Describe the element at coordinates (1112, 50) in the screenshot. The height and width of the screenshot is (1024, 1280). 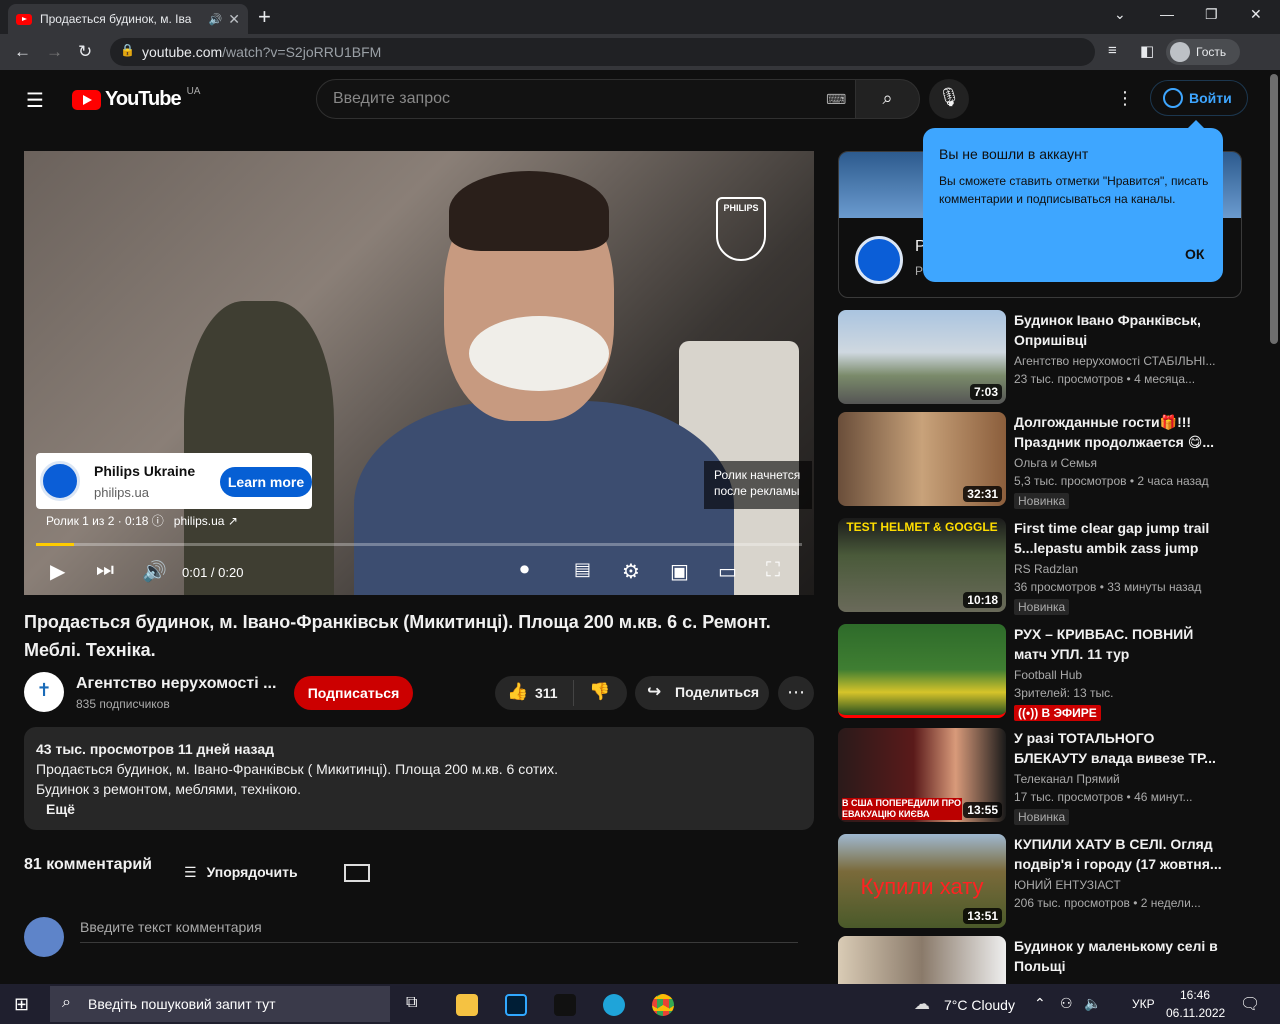
I see `reading-list-icon: ≡` at that location.